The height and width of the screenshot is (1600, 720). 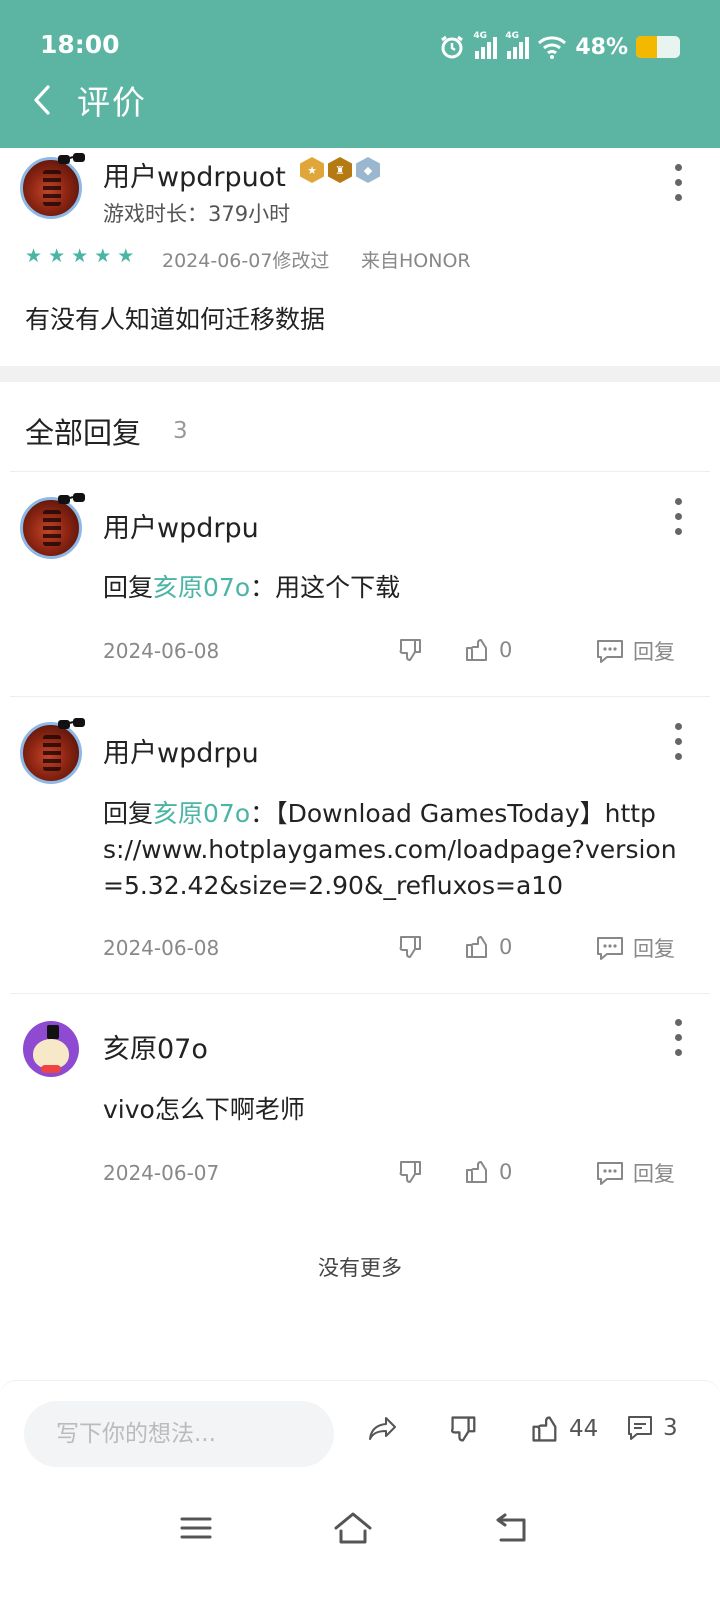 I want to click on section-divider, so click(x=360, y=374).